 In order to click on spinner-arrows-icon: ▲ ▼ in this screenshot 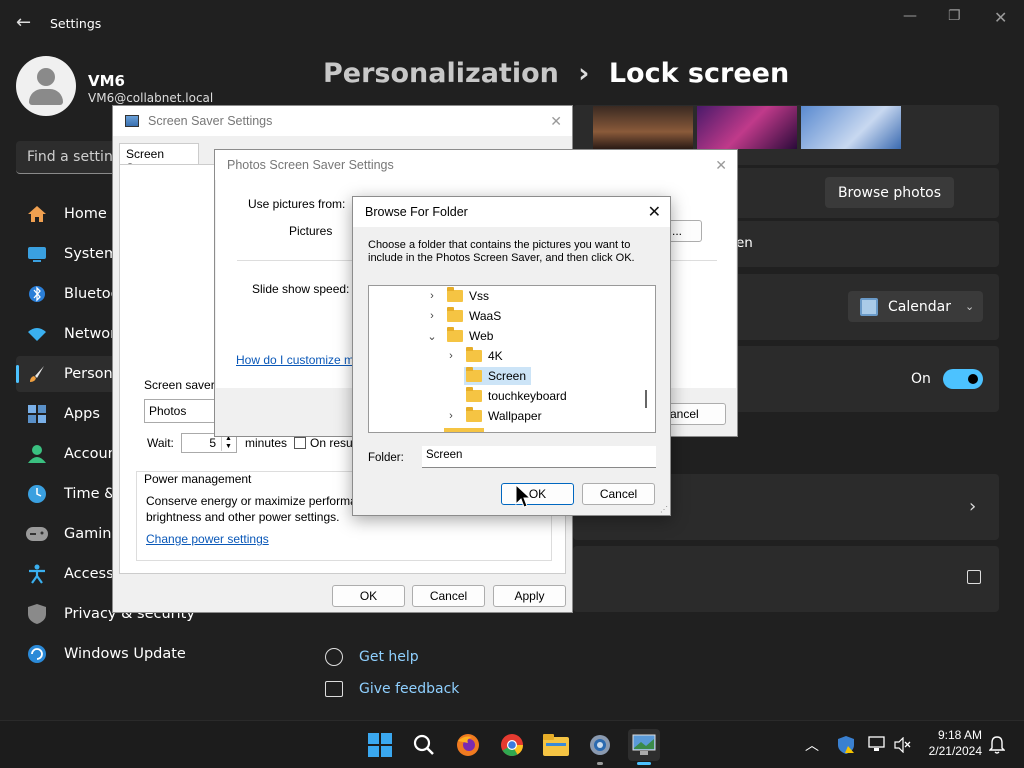, I will do `click(228, 443)`.